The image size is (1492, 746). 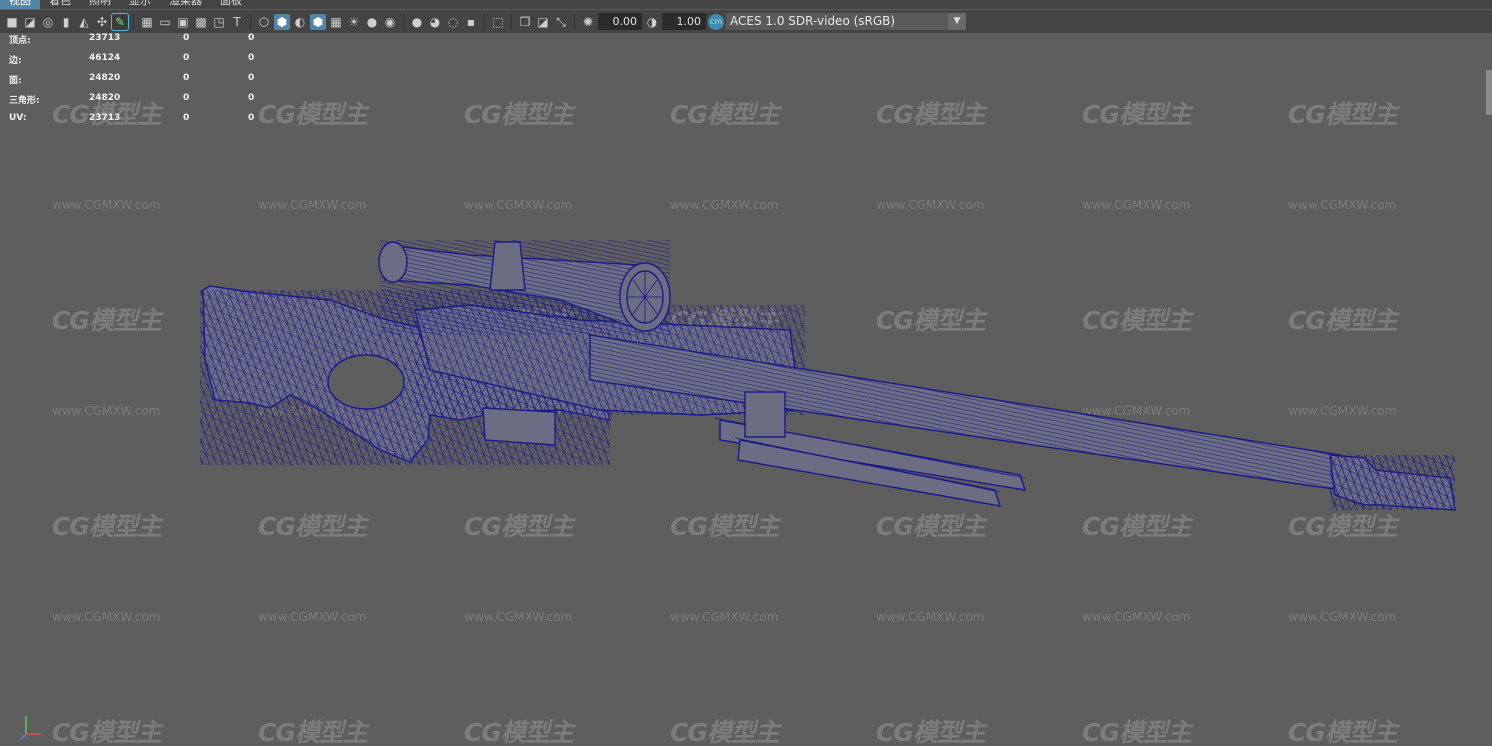 I want to click on default-material-icon: ◐, so click(x=300, y=22).